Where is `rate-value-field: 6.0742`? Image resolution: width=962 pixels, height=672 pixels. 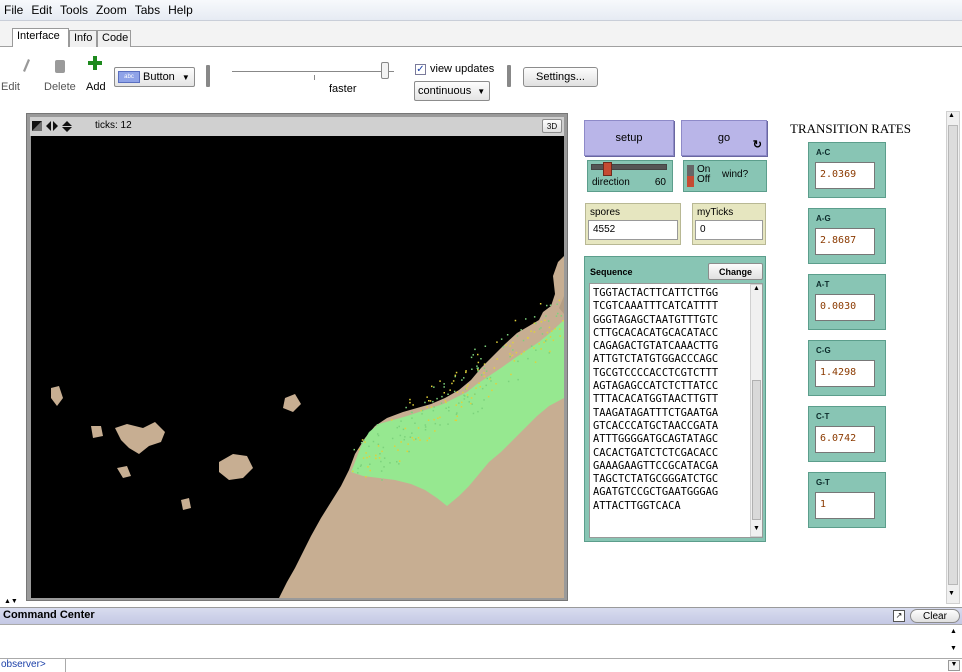
rate-value-field: 6.0742 is located at coordinates (845, 439).